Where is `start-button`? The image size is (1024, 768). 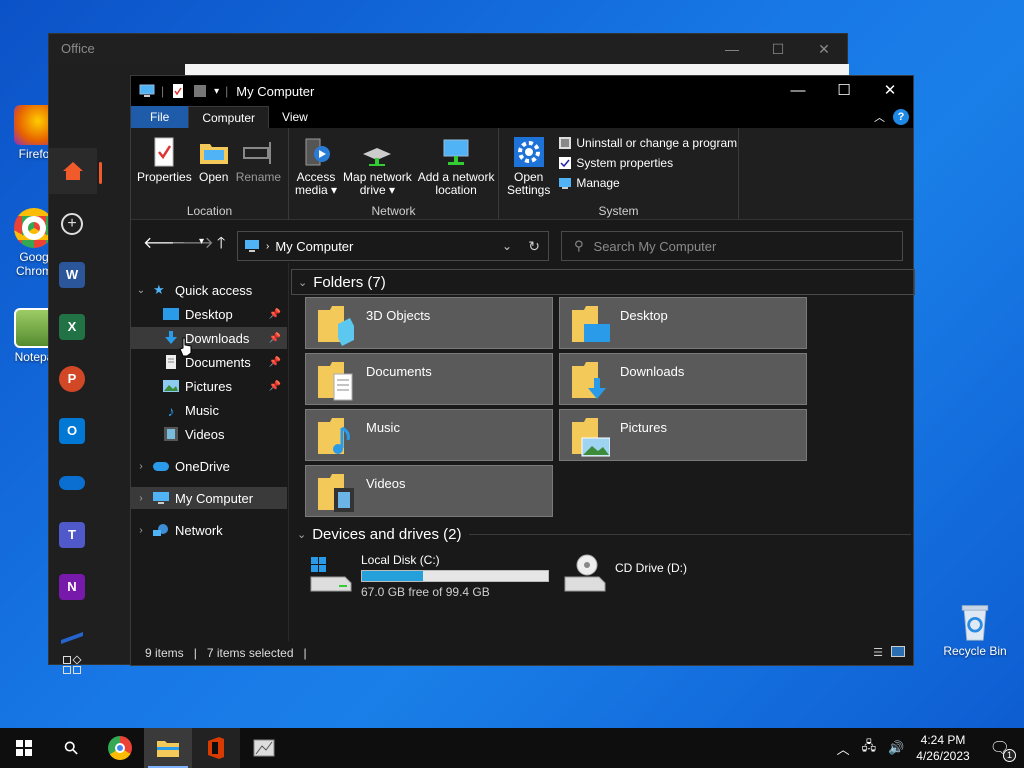
start-button is located at coordinates (24, 748).